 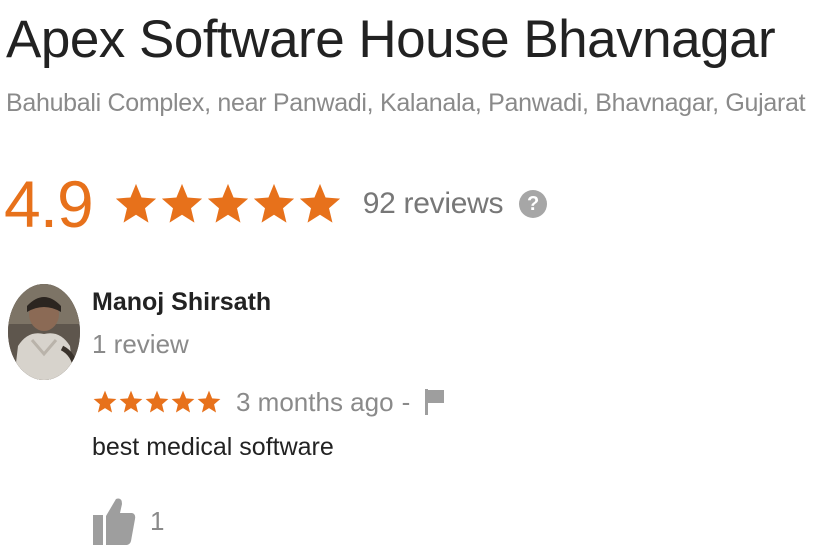 What do you see at coordinates (157, 520) in the screenshot?
I see `like-count: 1` at bounding box center [157, 520].